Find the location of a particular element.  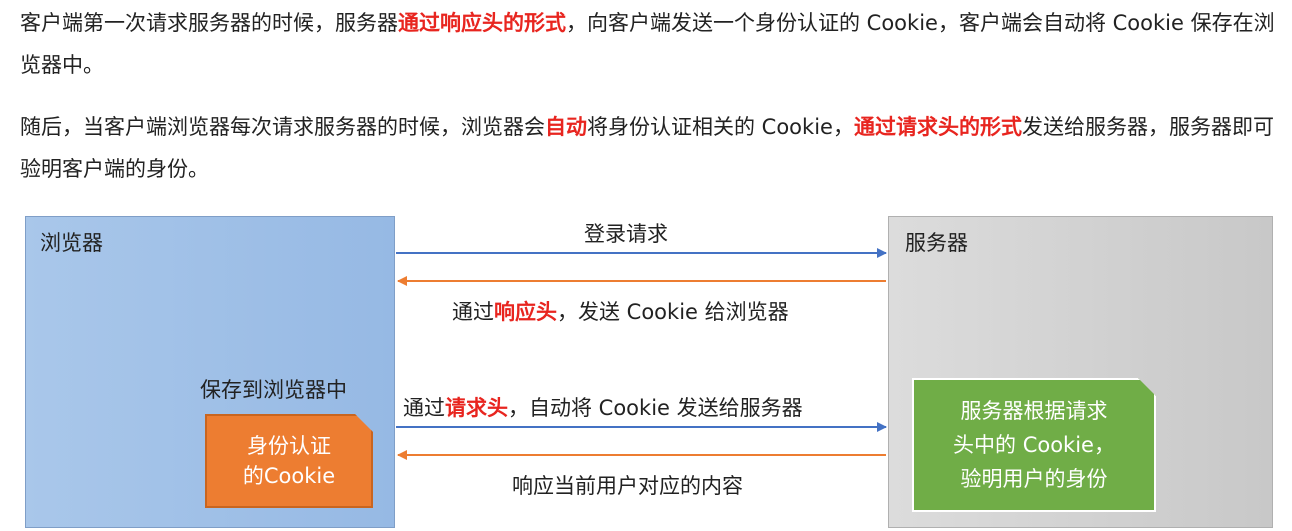

arrow2-label-before: 通过 is located at coordinates (473, 312).